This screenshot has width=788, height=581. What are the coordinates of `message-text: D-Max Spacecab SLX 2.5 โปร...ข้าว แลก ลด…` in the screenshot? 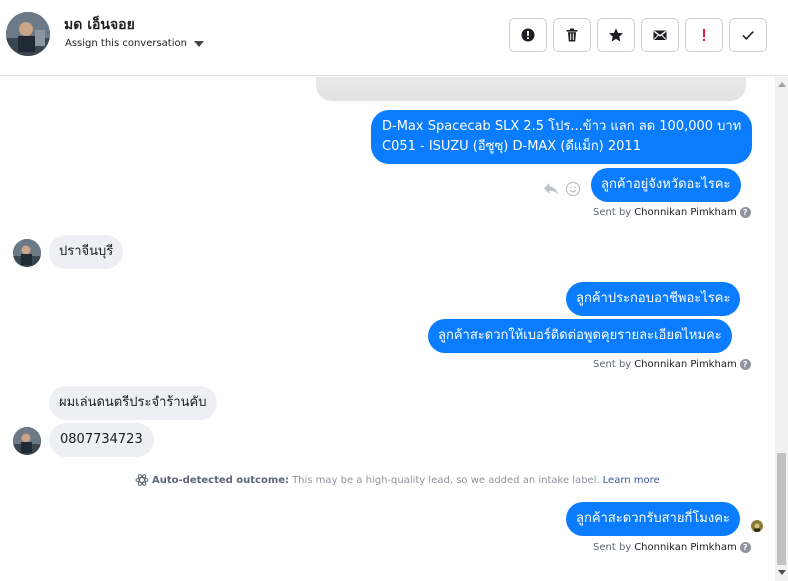 It's located at (562, 126).